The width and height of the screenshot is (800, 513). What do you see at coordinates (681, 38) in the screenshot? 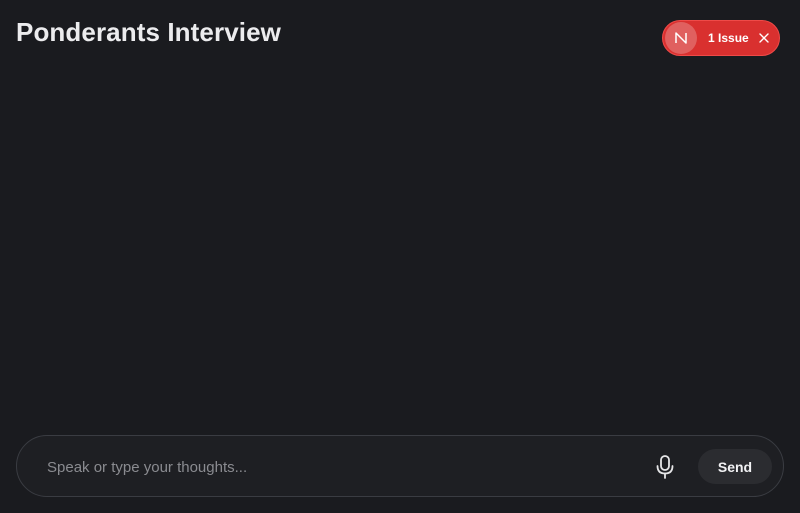
I see `nextjs-logo-icon` at bounding box center [681, 38].